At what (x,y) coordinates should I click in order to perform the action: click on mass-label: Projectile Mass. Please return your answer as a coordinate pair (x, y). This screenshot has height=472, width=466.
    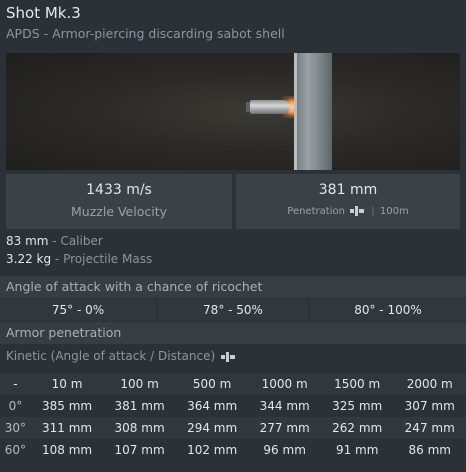
    Looking at the image, I should click on (108, 259).